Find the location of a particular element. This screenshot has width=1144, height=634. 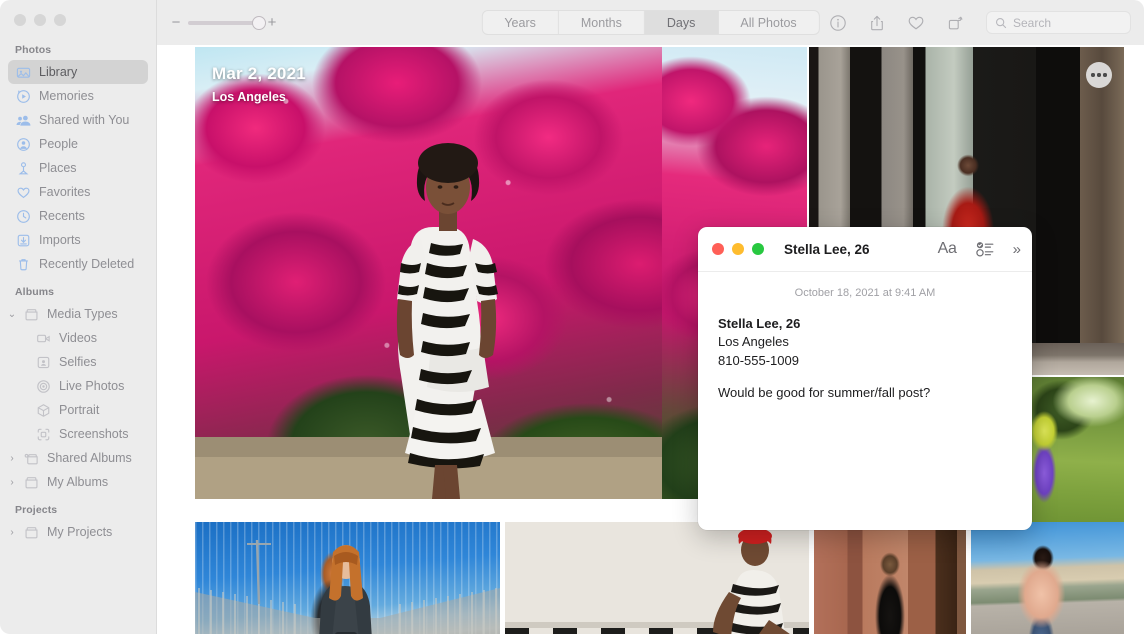

sidebar-item-places: Places is located at coordinates (78, 168).